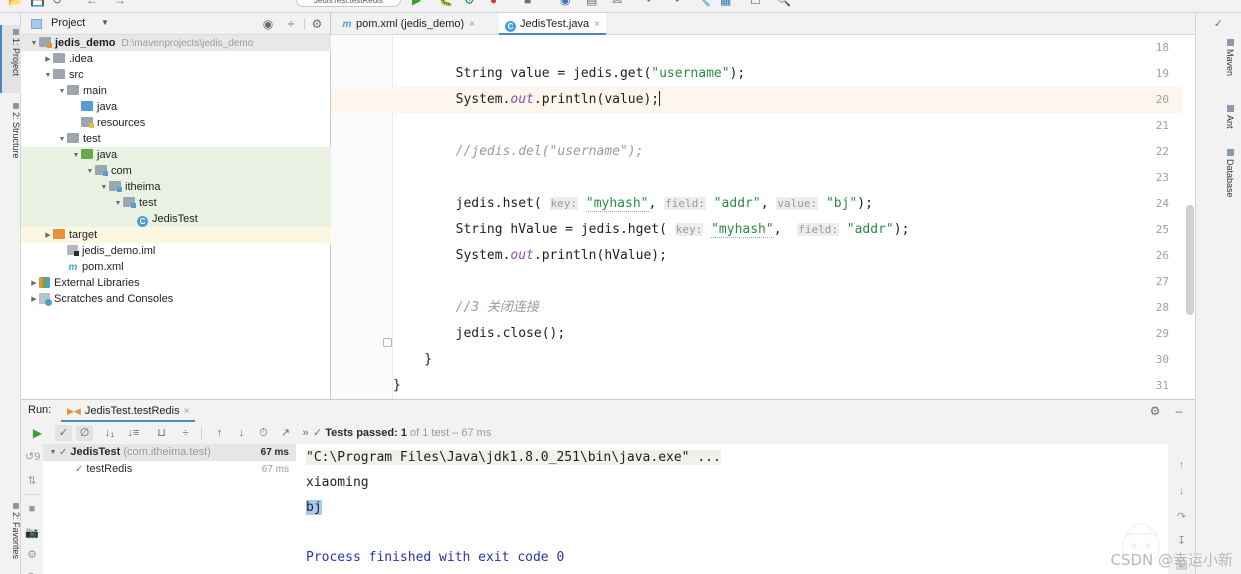 This screenshot has width=1241, height=574. I want to click on rerun-icon: ▶, so click(37, 433).